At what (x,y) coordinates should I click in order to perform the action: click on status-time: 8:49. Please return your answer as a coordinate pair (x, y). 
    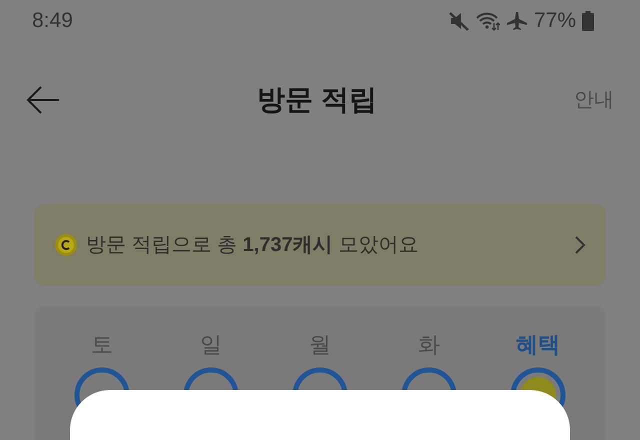
    Looking at the image, I should click on (52, 21).